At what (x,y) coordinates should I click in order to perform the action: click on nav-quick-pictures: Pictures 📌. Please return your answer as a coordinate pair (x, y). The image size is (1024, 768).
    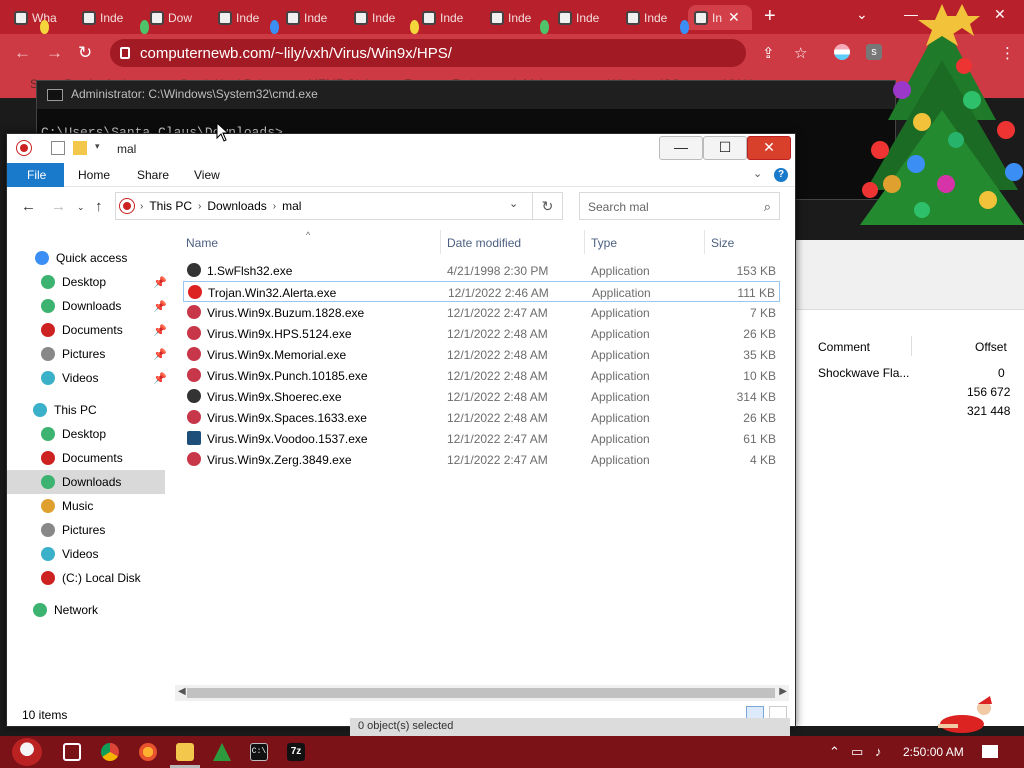
    Looking at the image, I should click on (87, 354).